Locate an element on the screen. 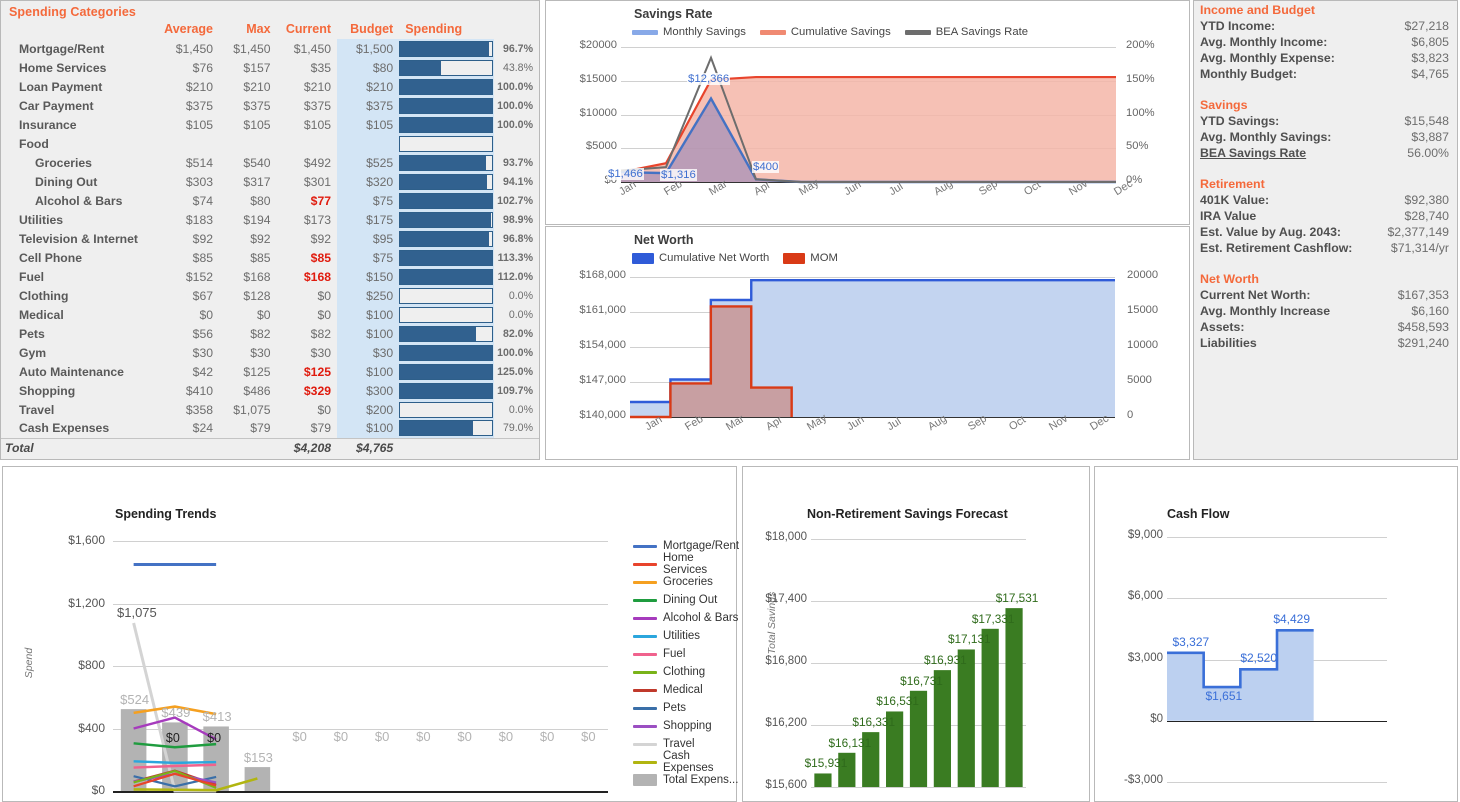 The width and height of the screenshot is (1460, 802). cashflow-data-label: $3,327 is located at coordinates (1191, 641).